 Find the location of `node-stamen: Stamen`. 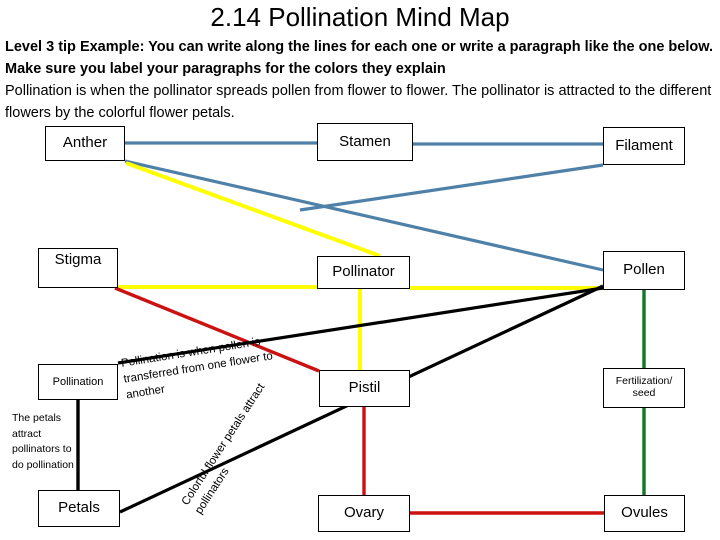

node-stamen: Stamen is located at coordinates (365, 142).